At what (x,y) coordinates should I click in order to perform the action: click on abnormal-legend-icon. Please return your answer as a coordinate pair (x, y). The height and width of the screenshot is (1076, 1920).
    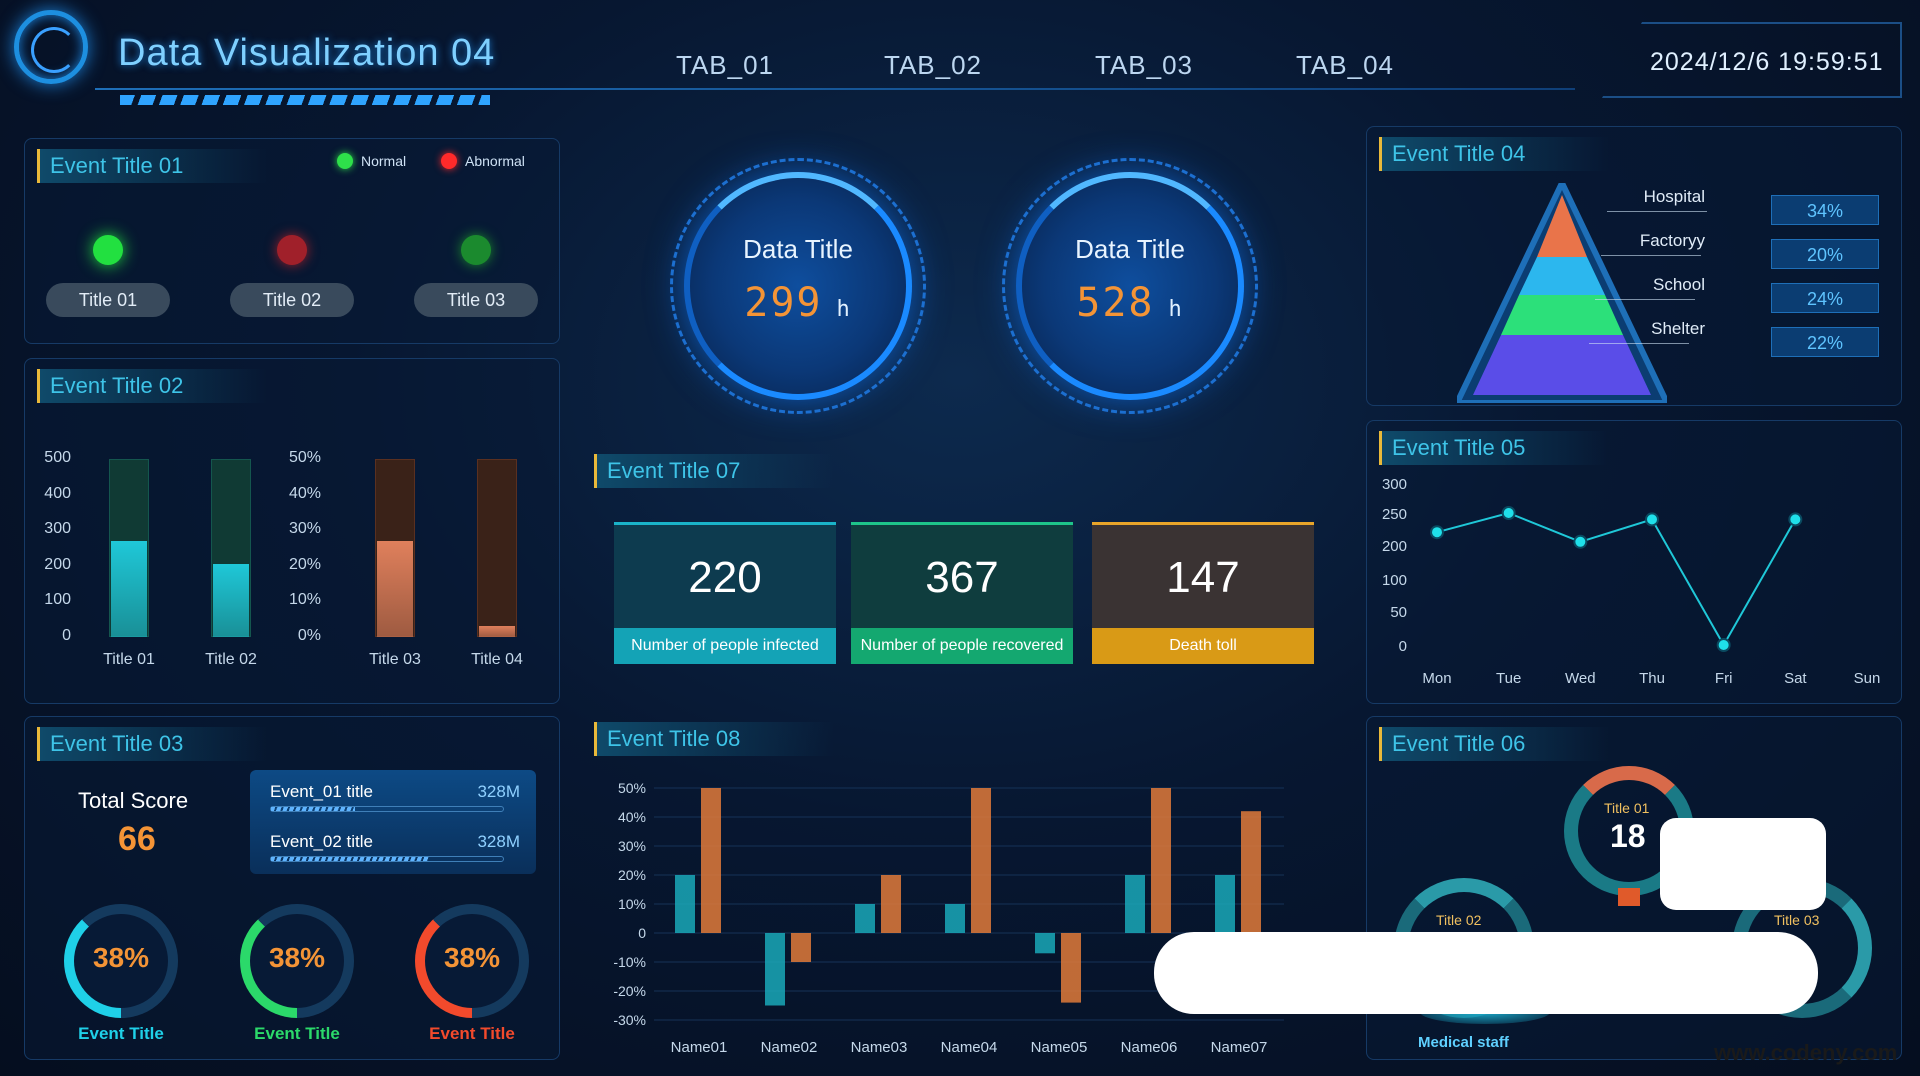
    Looking at the image, I should click on (449, 161).